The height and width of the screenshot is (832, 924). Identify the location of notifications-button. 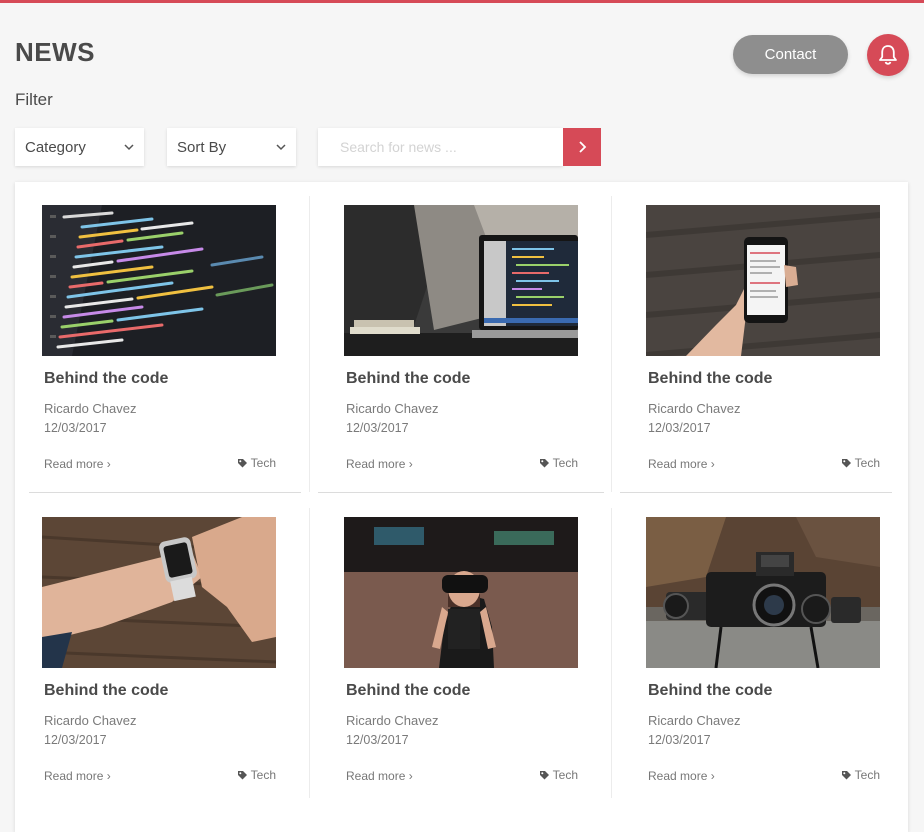
(888, 55).